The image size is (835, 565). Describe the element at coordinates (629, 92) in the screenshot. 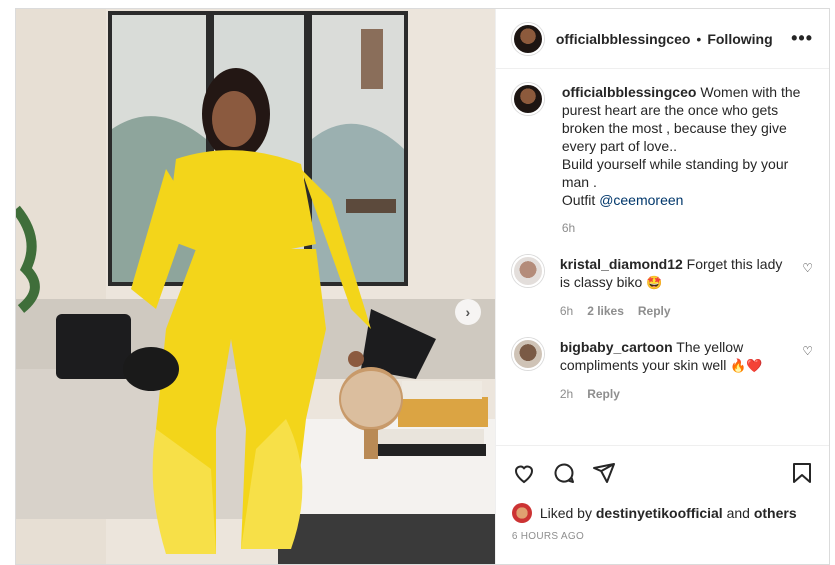

I see `caption-username: officialbblessingceo` at that location.